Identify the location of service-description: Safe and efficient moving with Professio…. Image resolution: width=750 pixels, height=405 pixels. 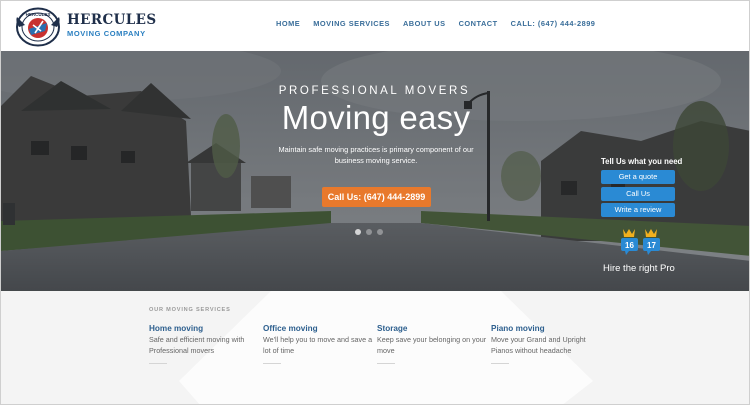
(197, 345).